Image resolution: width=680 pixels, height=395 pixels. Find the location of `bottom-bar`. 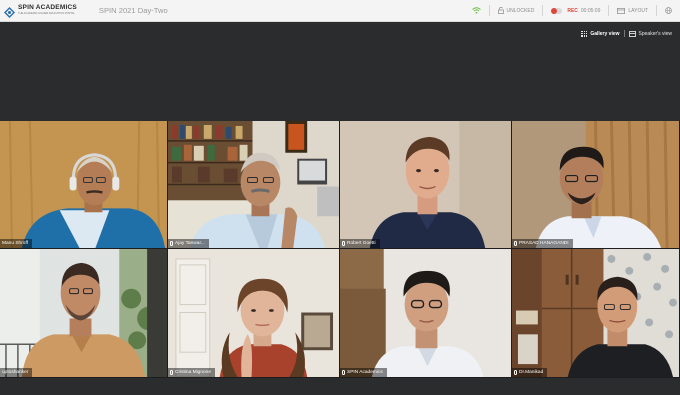

bottom-bar is located at coordinates (340, 386).